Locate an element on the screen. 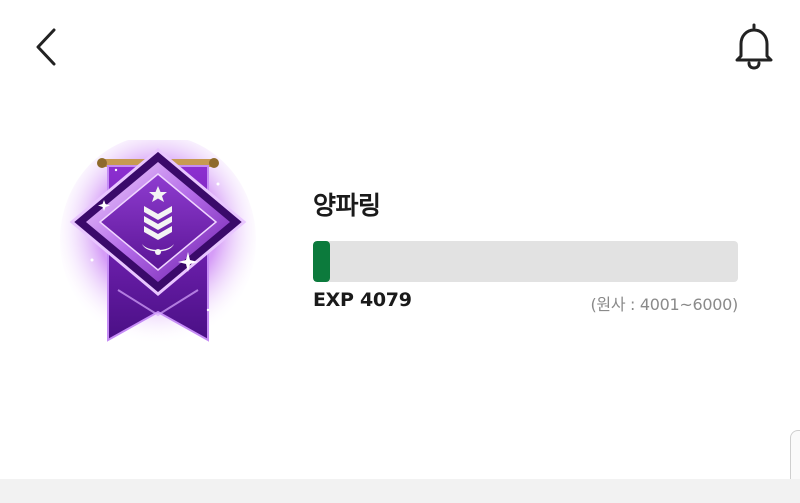 The image size is (800, 503). exp-progress-fill is located at coordinates (321, 261).